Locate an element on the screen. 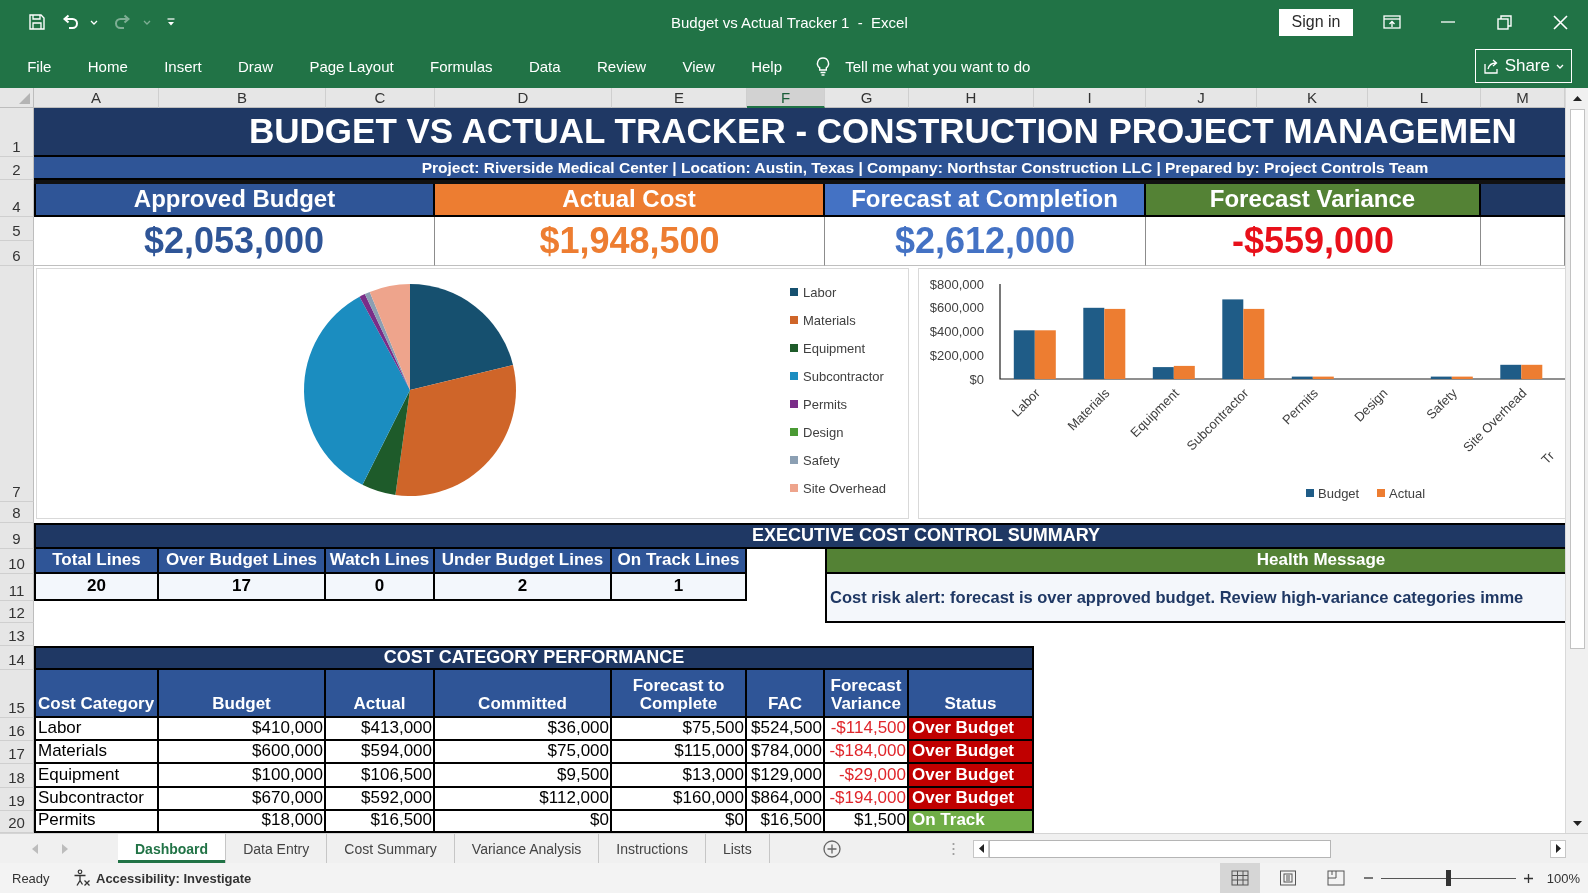  scroll-up-icon is located at coordinates (1577, 98).